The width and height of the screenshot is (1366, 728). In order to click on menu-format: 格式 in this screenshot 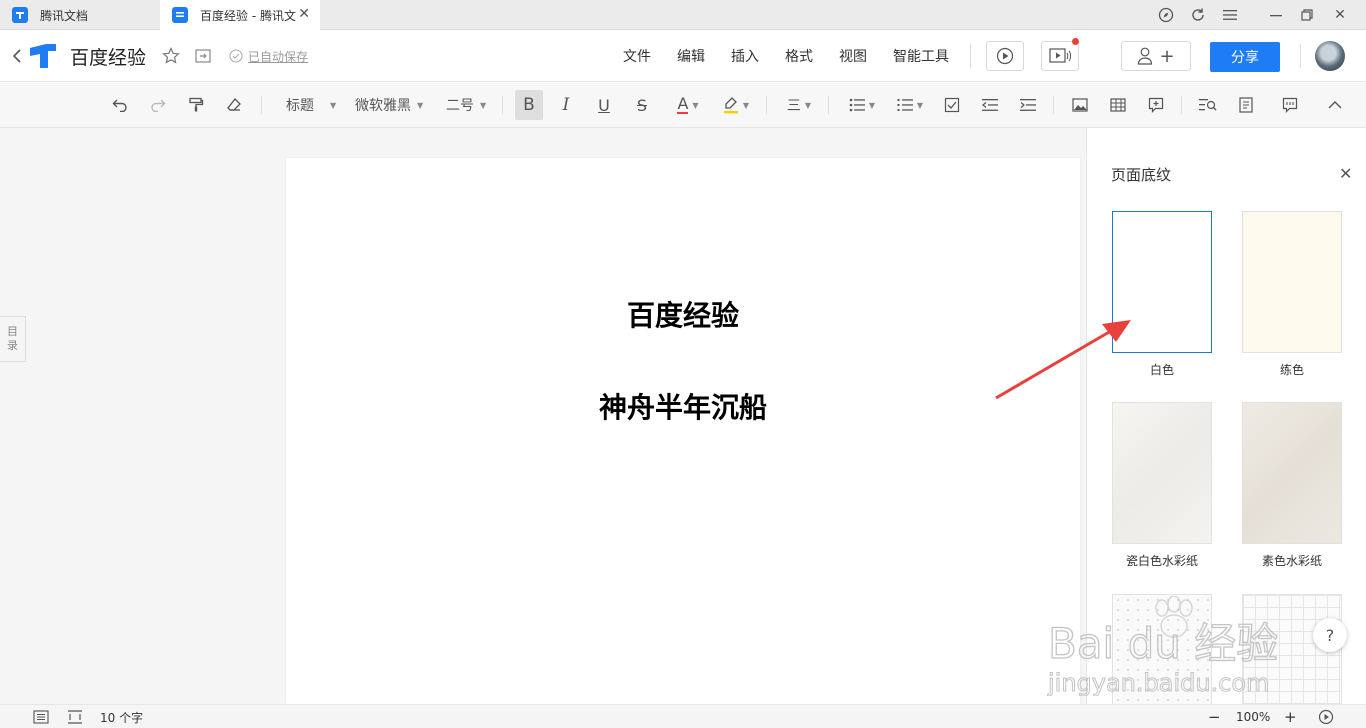, I will do `click(799, 56)`.